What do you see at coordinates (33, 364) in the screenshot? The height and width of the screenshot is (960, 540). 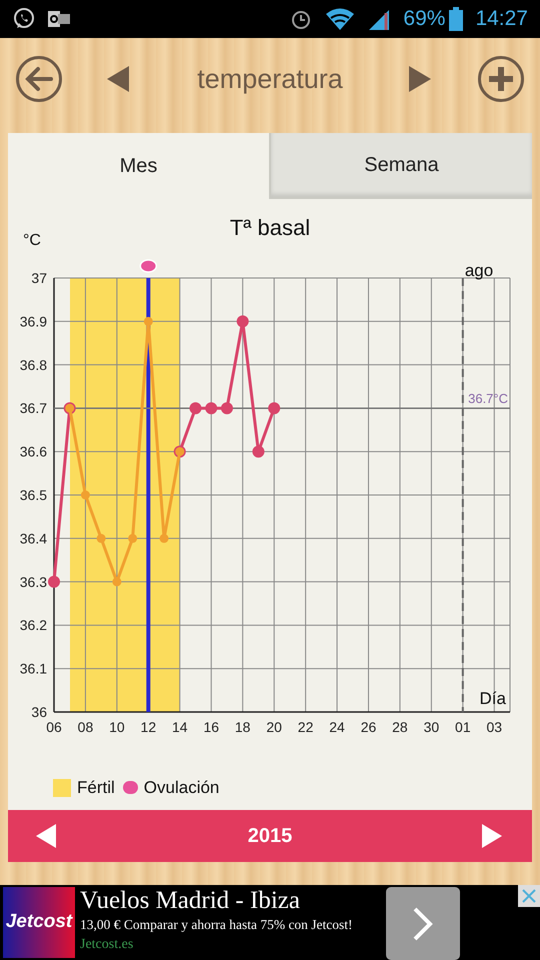 I see `y-tick-label: 36.8` at bounding box center [33, 364].